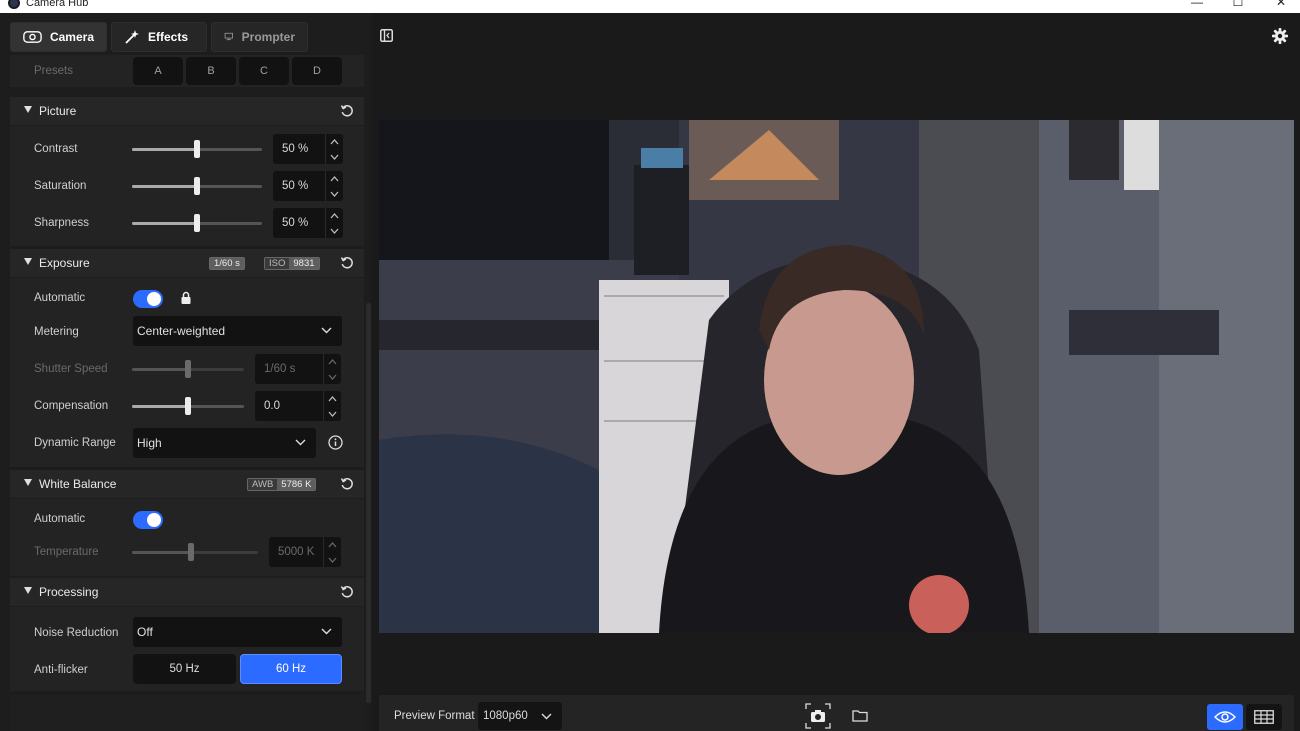  I want to click on metering-label: Metering, so click(56, 332).